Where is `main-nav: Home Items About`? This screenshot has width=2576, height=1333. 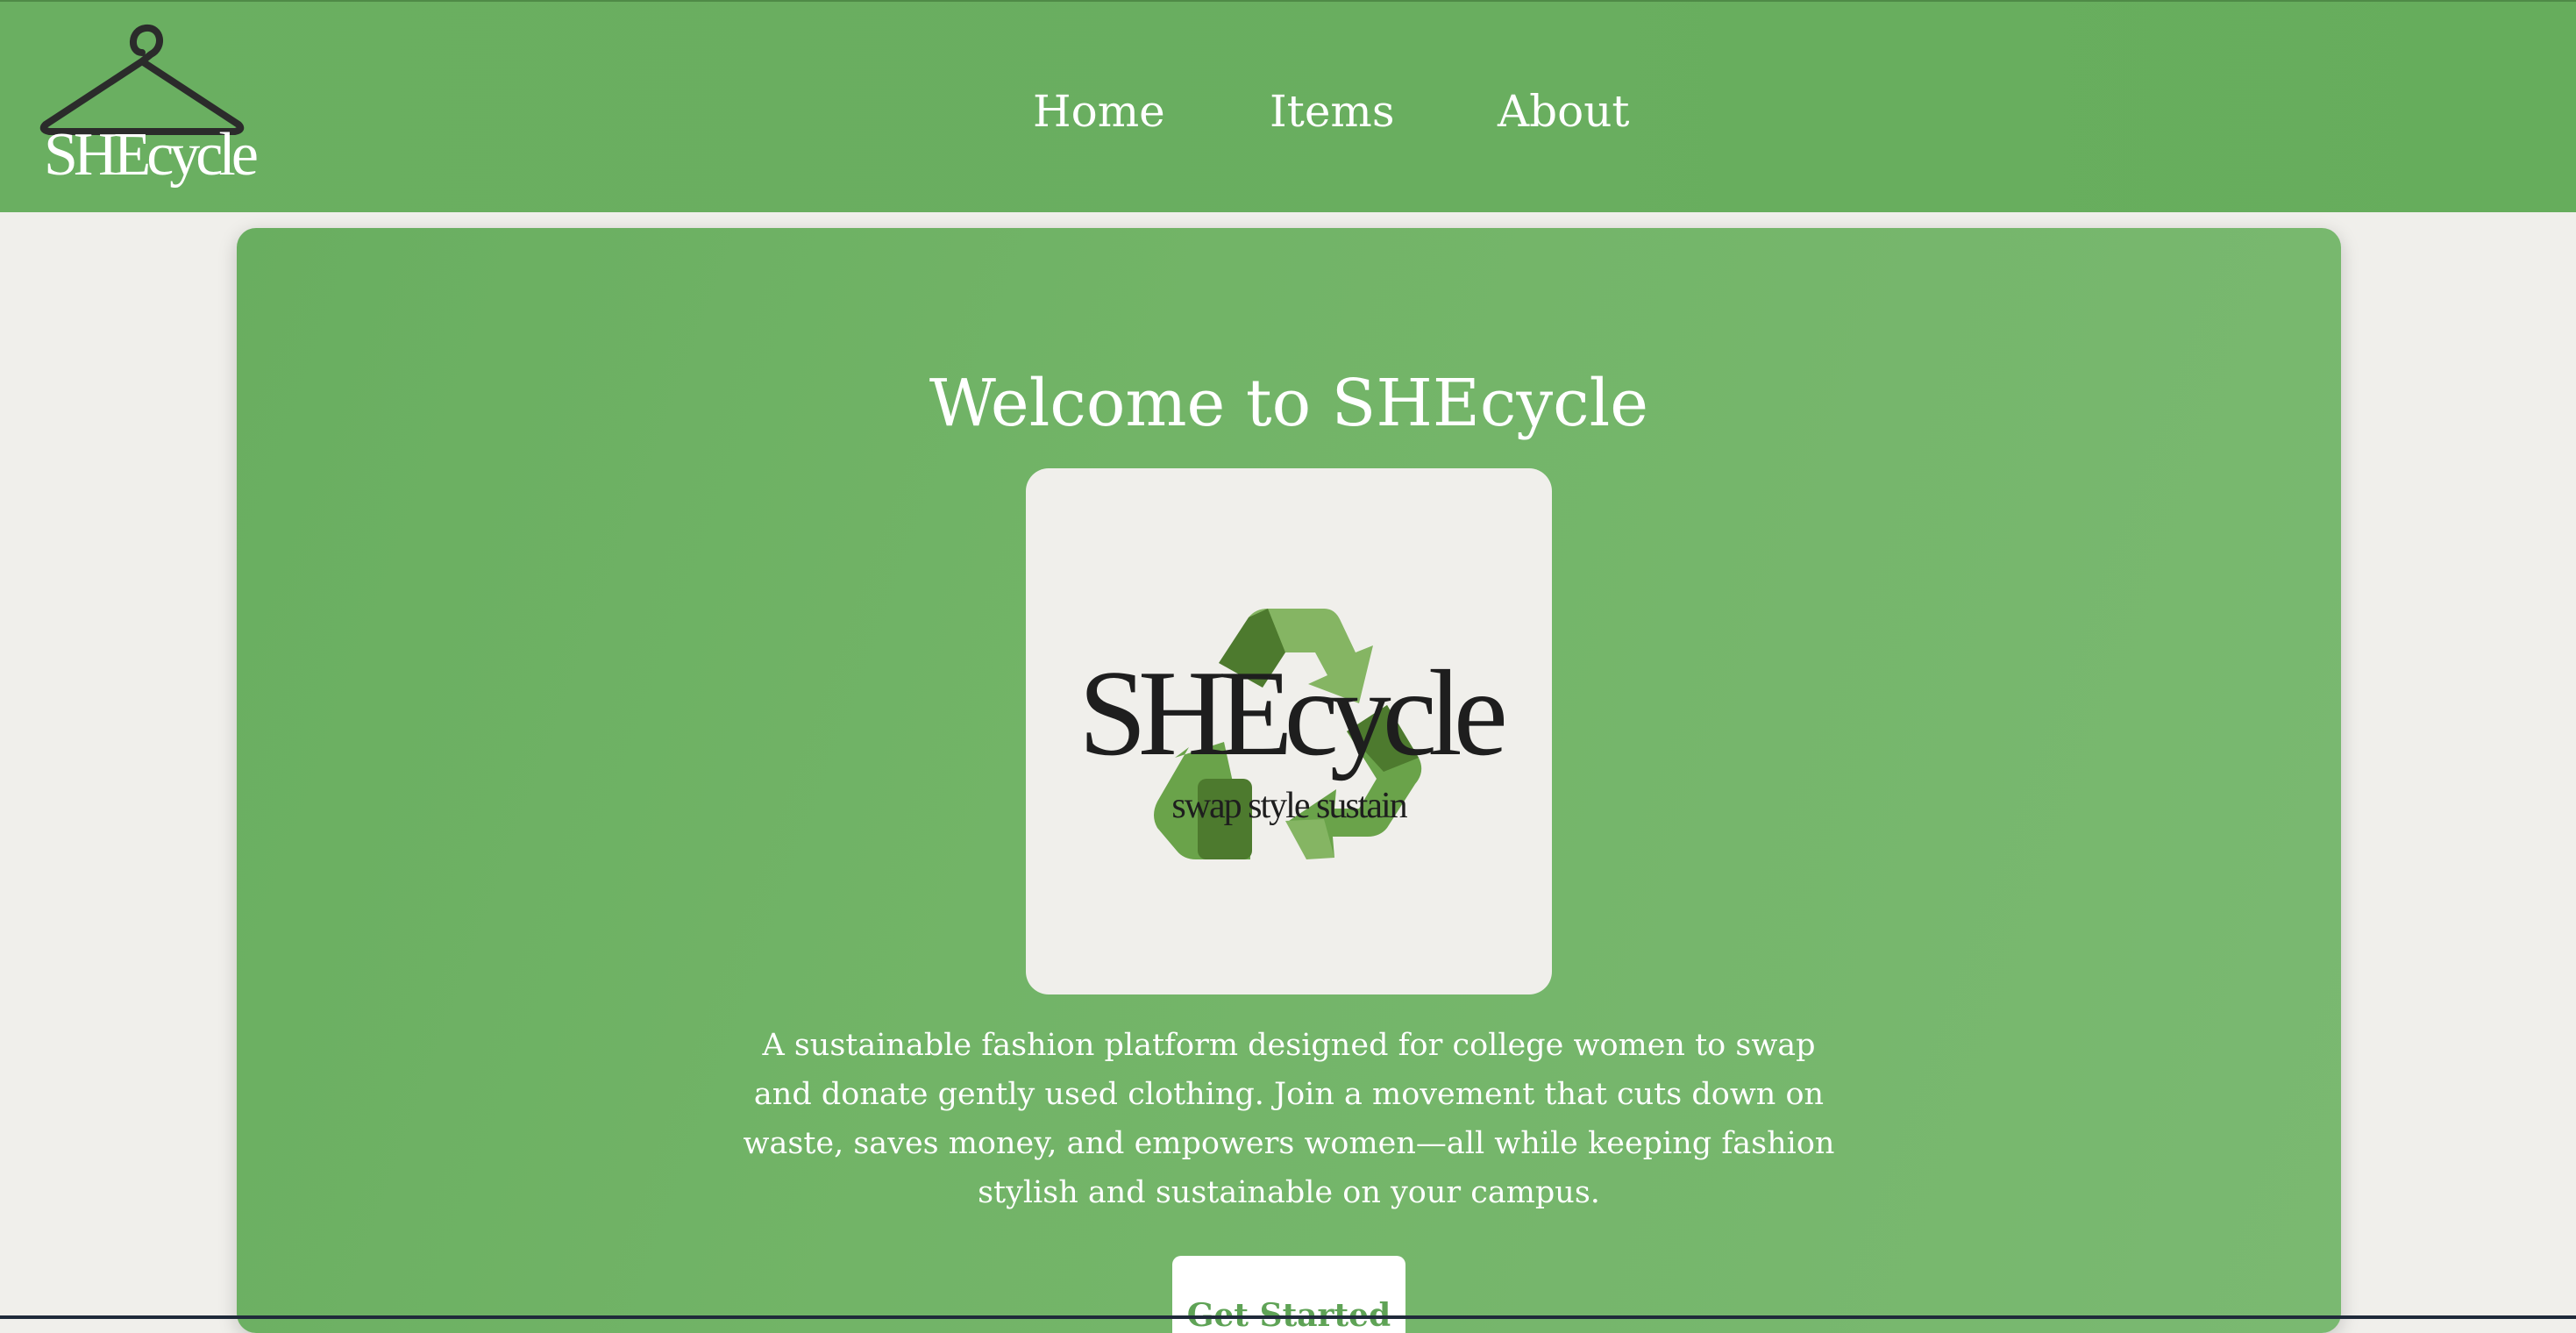
main-nav: Home Items About is located at coordinates (1288, 112).